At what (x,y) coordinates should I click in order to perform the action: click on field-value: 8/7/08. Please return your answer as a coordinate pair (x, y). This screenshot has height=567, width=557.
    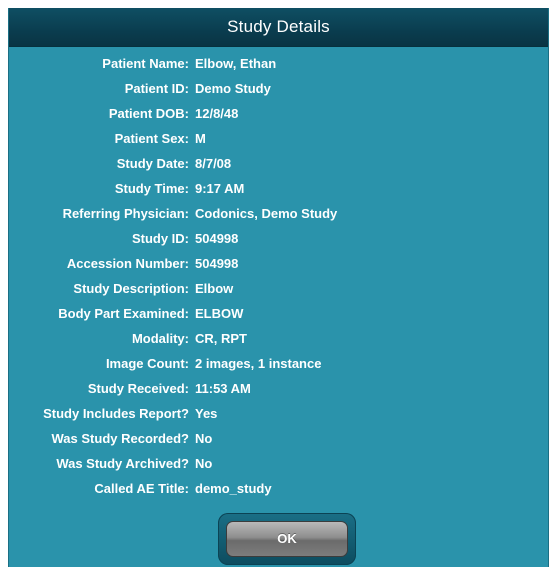
    Looking at the image, I should click on (213, 163).